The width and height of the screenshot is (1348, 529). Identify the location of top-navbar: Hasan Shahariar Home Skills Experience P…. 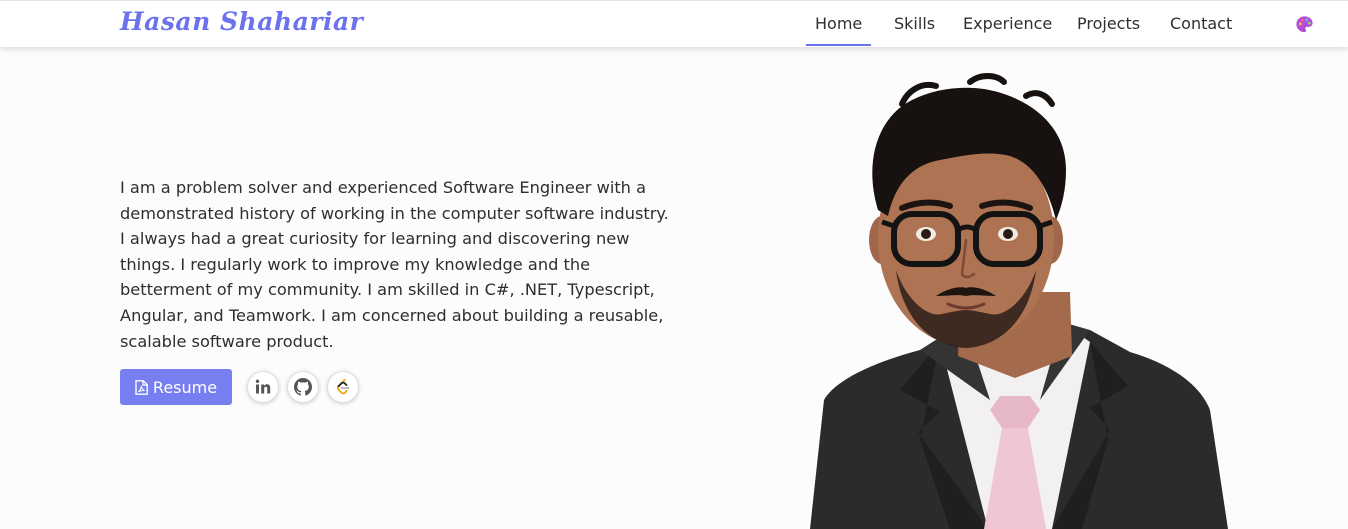
(674, 23).